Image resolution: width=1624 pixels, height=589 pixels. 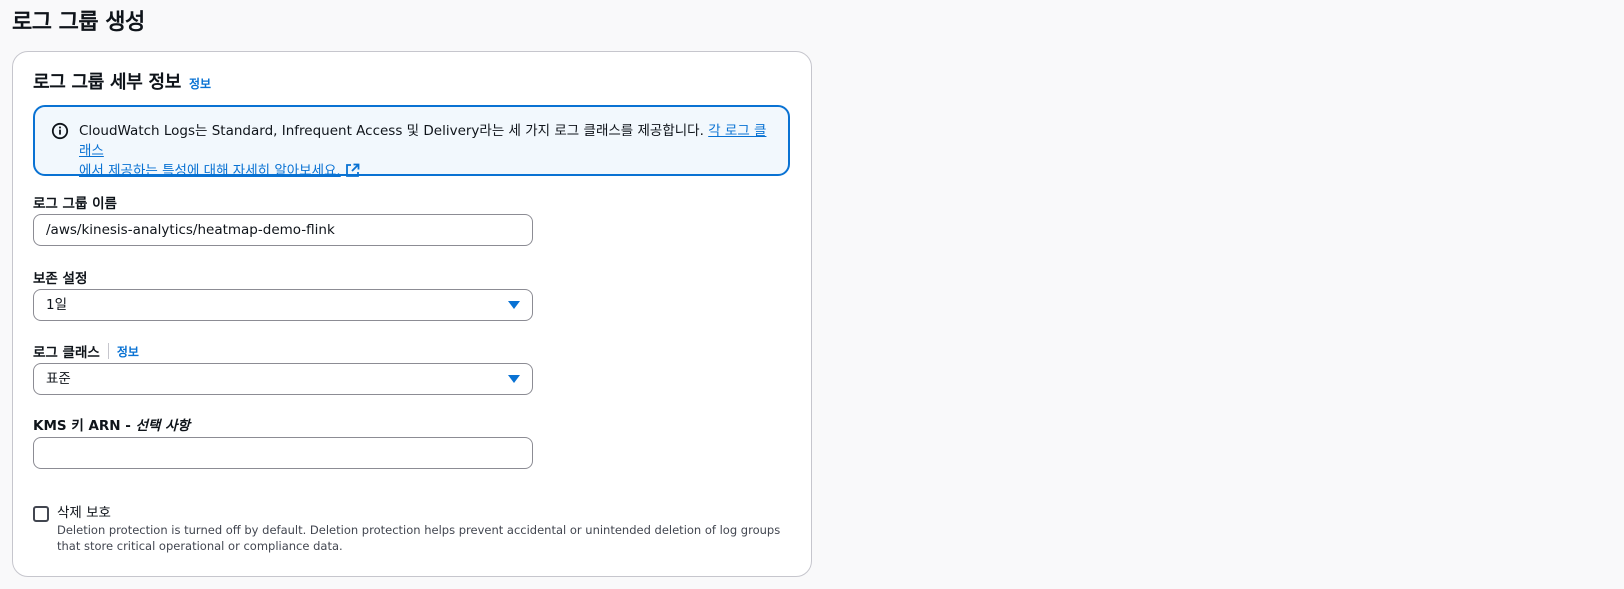 I want to click on page-title: 로그 그룹 생성, so click(x=78, y=22).